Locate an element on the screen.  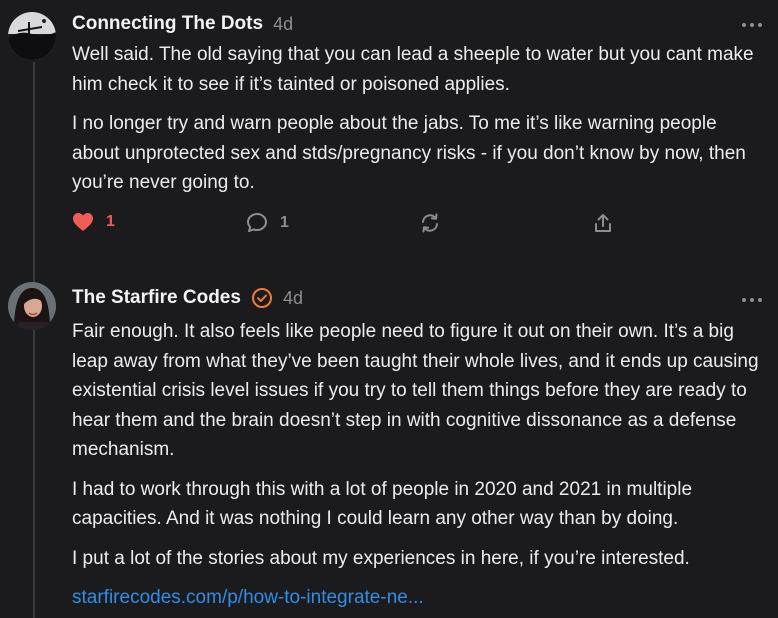
author-name: The Starfire Codes is located at coordinates (156, 298).